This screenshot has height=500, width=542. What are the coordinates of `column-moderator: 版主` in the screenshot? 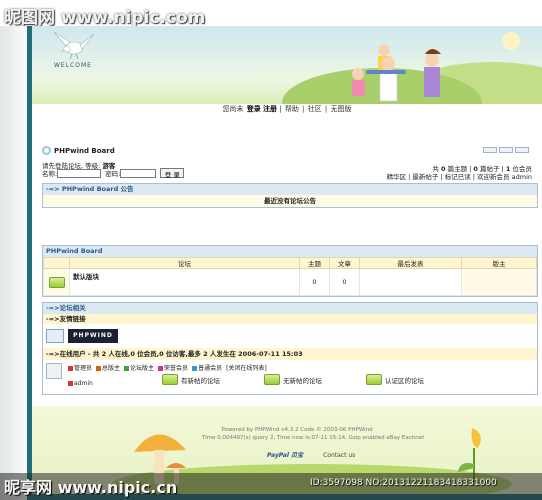 It's located at (499, 263).